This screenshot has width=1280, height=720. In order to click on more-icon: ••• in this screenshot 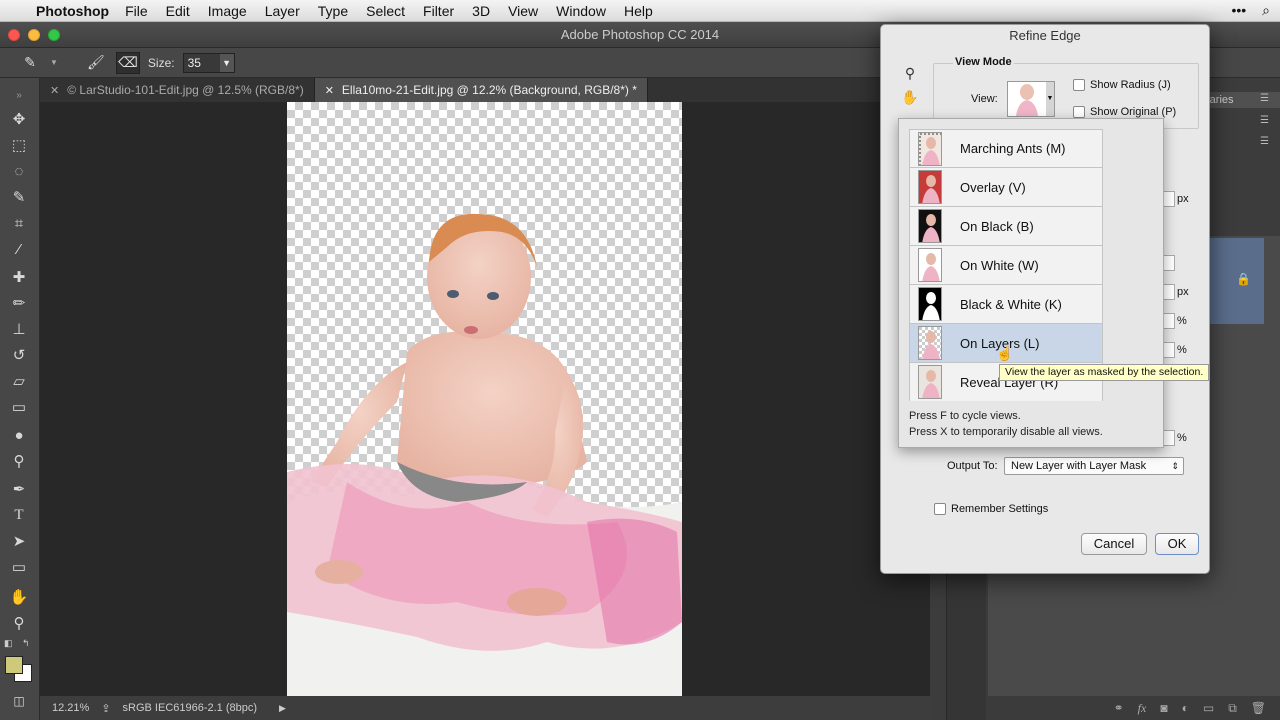, I will do `click(1238, 10)`.